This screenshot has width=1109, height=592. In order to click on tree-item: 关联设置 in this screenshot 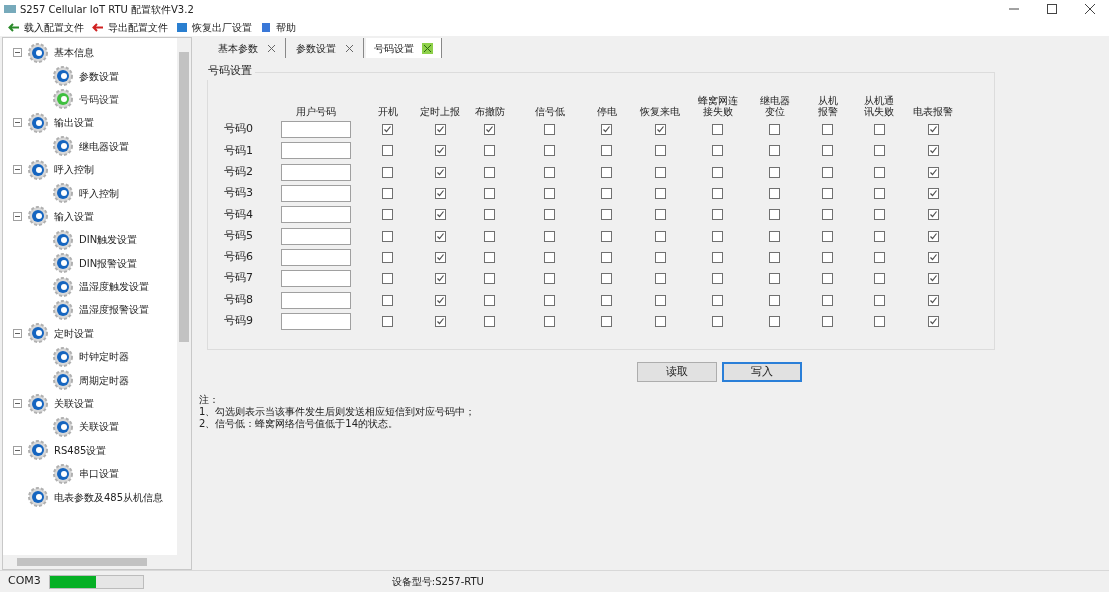, I will do `click(95, 403)`.